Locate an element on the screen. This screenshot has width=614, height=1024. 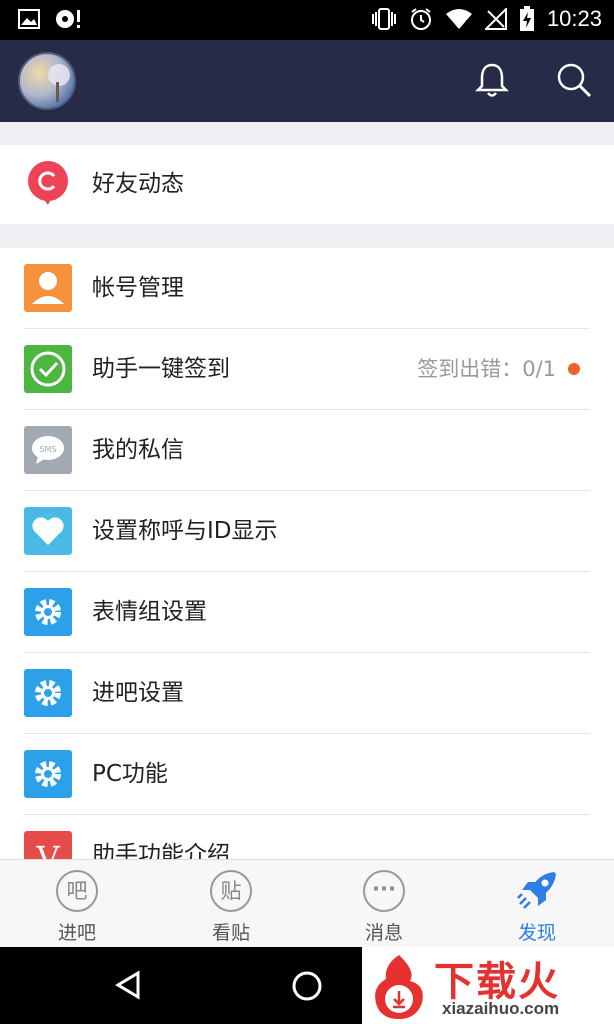
wifi-icon is located at coordinates (458, 19).